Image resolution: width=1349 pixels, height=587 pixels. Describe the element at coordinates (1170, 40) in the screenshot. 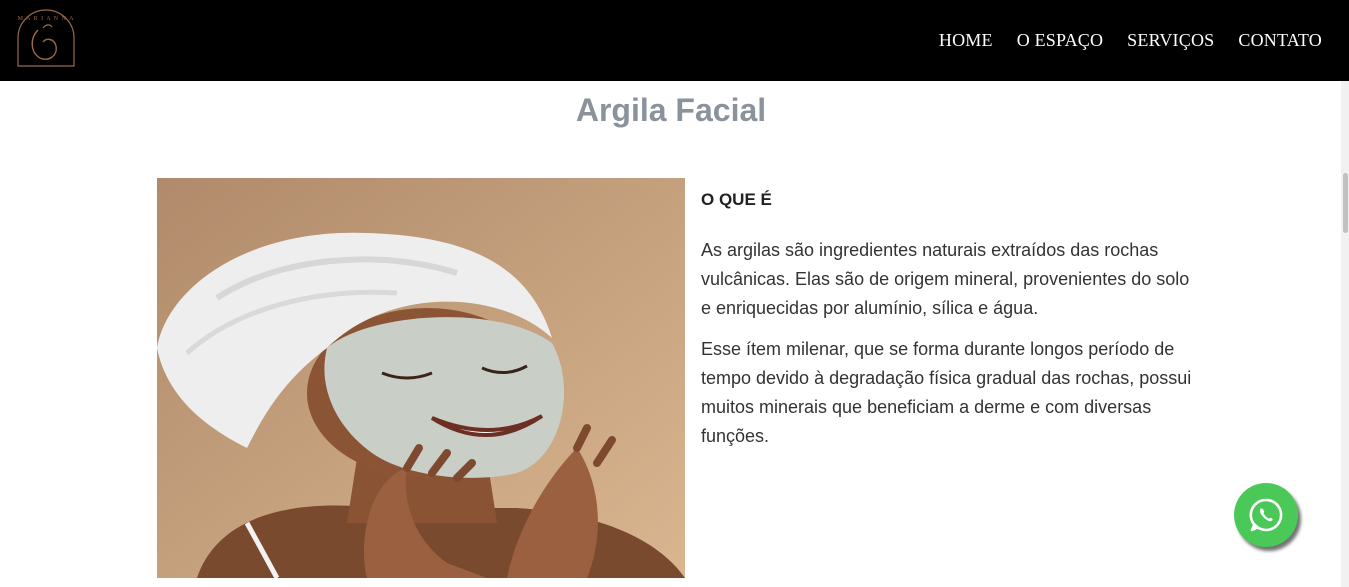

I see `nav-servicos: SERVIÇOS` at that location.